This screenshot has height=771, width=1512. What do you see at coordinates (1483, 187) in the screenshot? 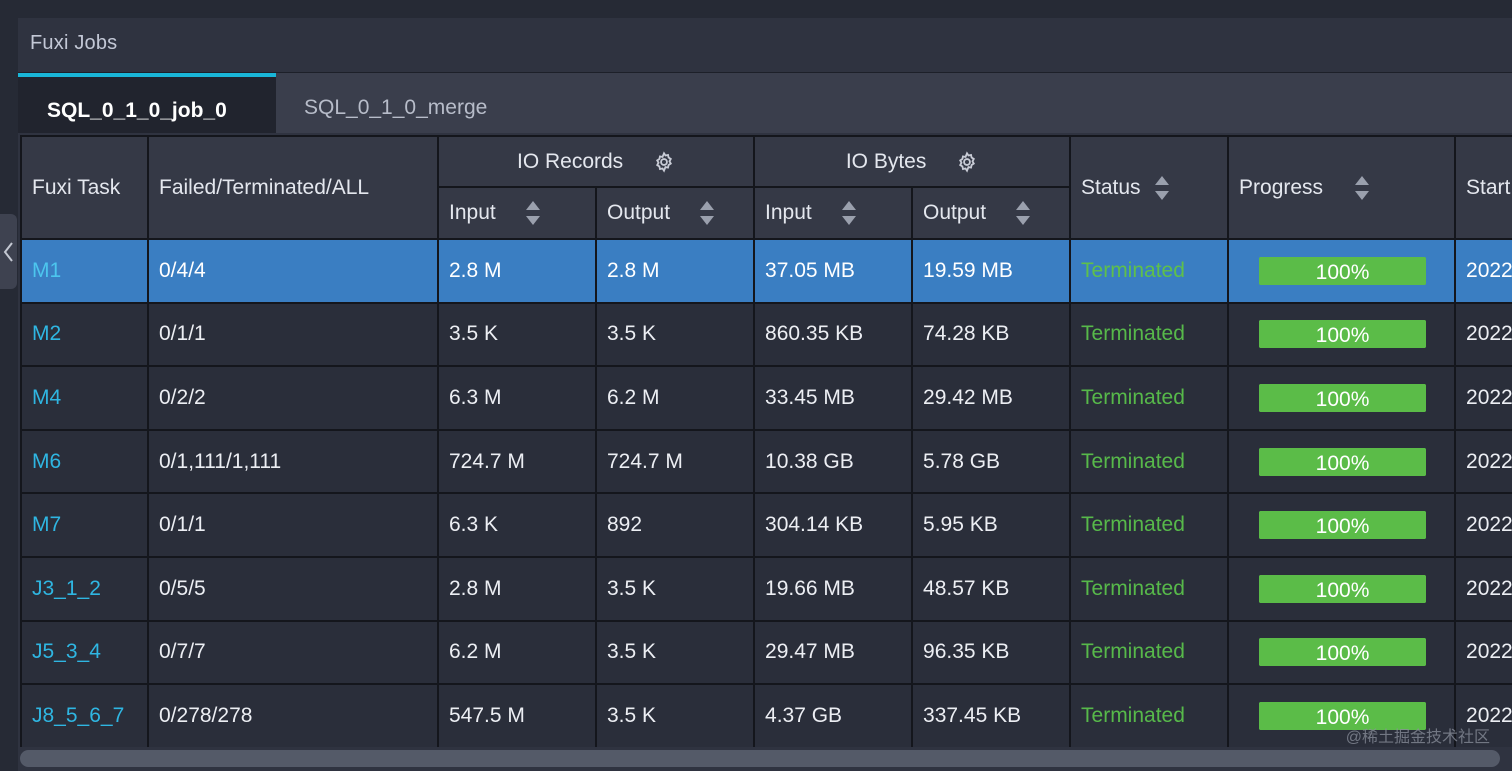
I see `header-start: Start` at bounding box center [1483, 187].